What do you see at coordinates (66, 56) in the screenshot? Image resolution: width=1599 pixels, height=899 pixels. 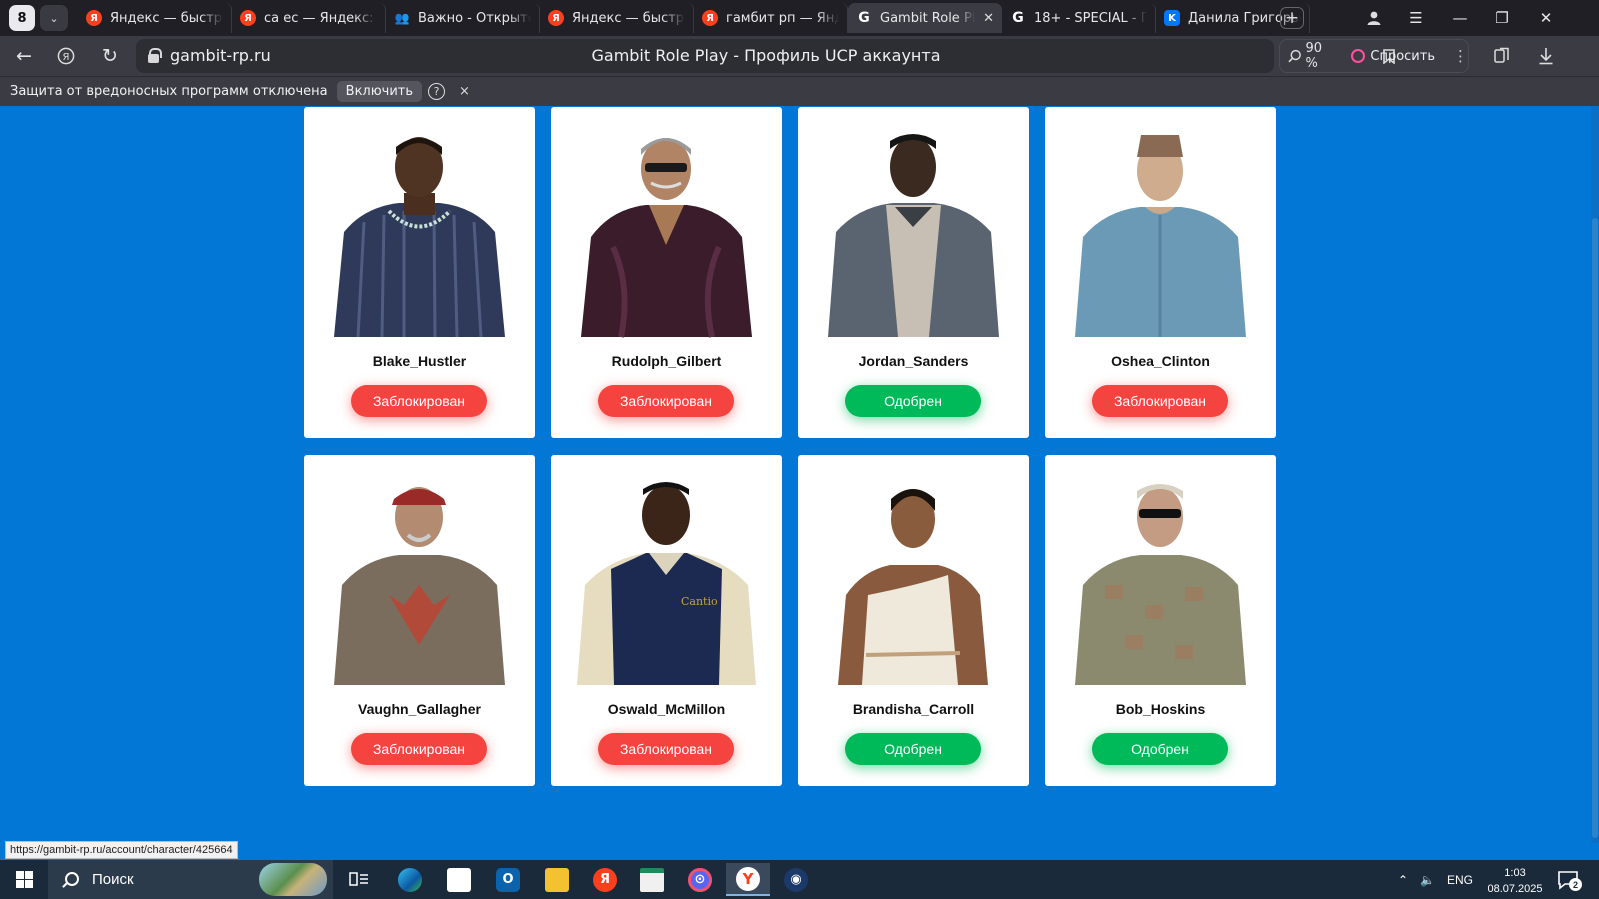 I see `yandex-home-icon: Я` at bounding box center [66, 56].